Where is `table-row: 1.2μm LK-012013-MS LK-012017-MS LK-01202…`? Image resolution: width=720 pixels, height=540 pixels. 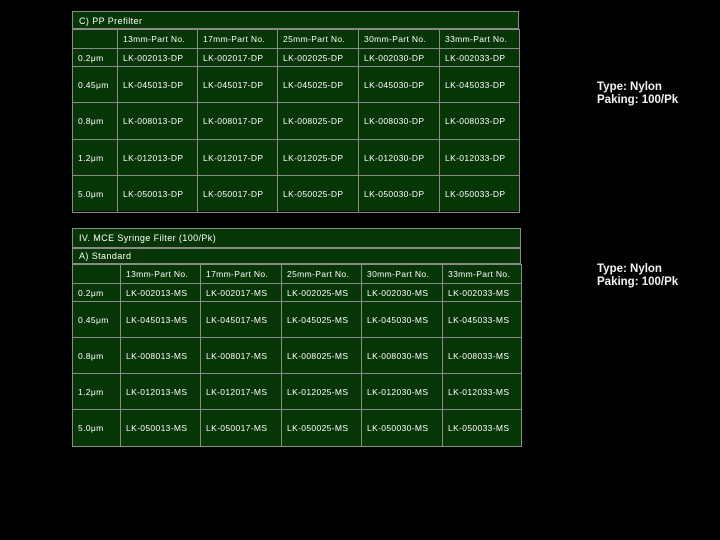 table-row: 1.2μm LK-012013-MS LK-012017-MS LK-01202… is located at coordinates (297, 391).